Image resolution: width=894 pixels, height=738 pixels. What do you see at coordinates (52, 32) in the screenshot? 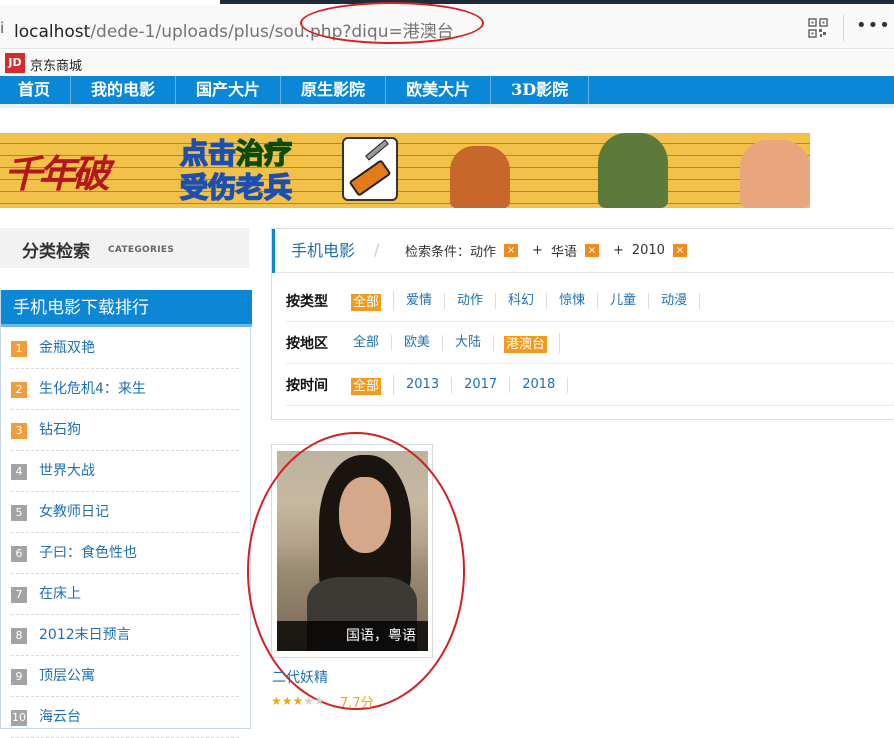
I see `url-host: localhost` at bounding box center [52, 32].